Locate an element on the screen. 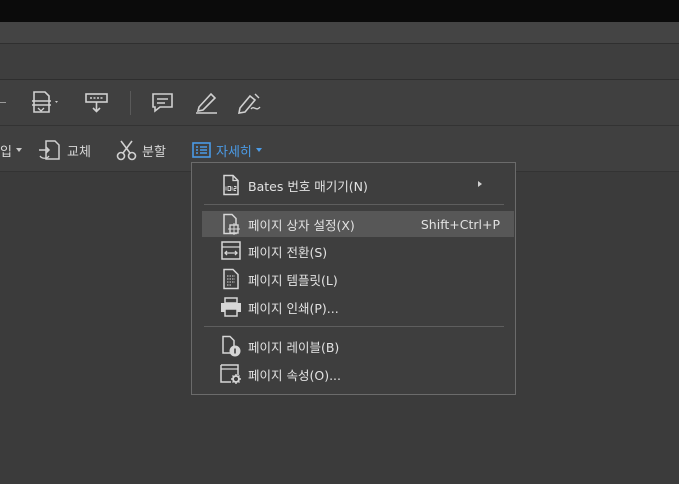 This screenshot has height=484, width=679. menu-item-label: 페이지 레이블(B) is located at coordinates (294, 347).